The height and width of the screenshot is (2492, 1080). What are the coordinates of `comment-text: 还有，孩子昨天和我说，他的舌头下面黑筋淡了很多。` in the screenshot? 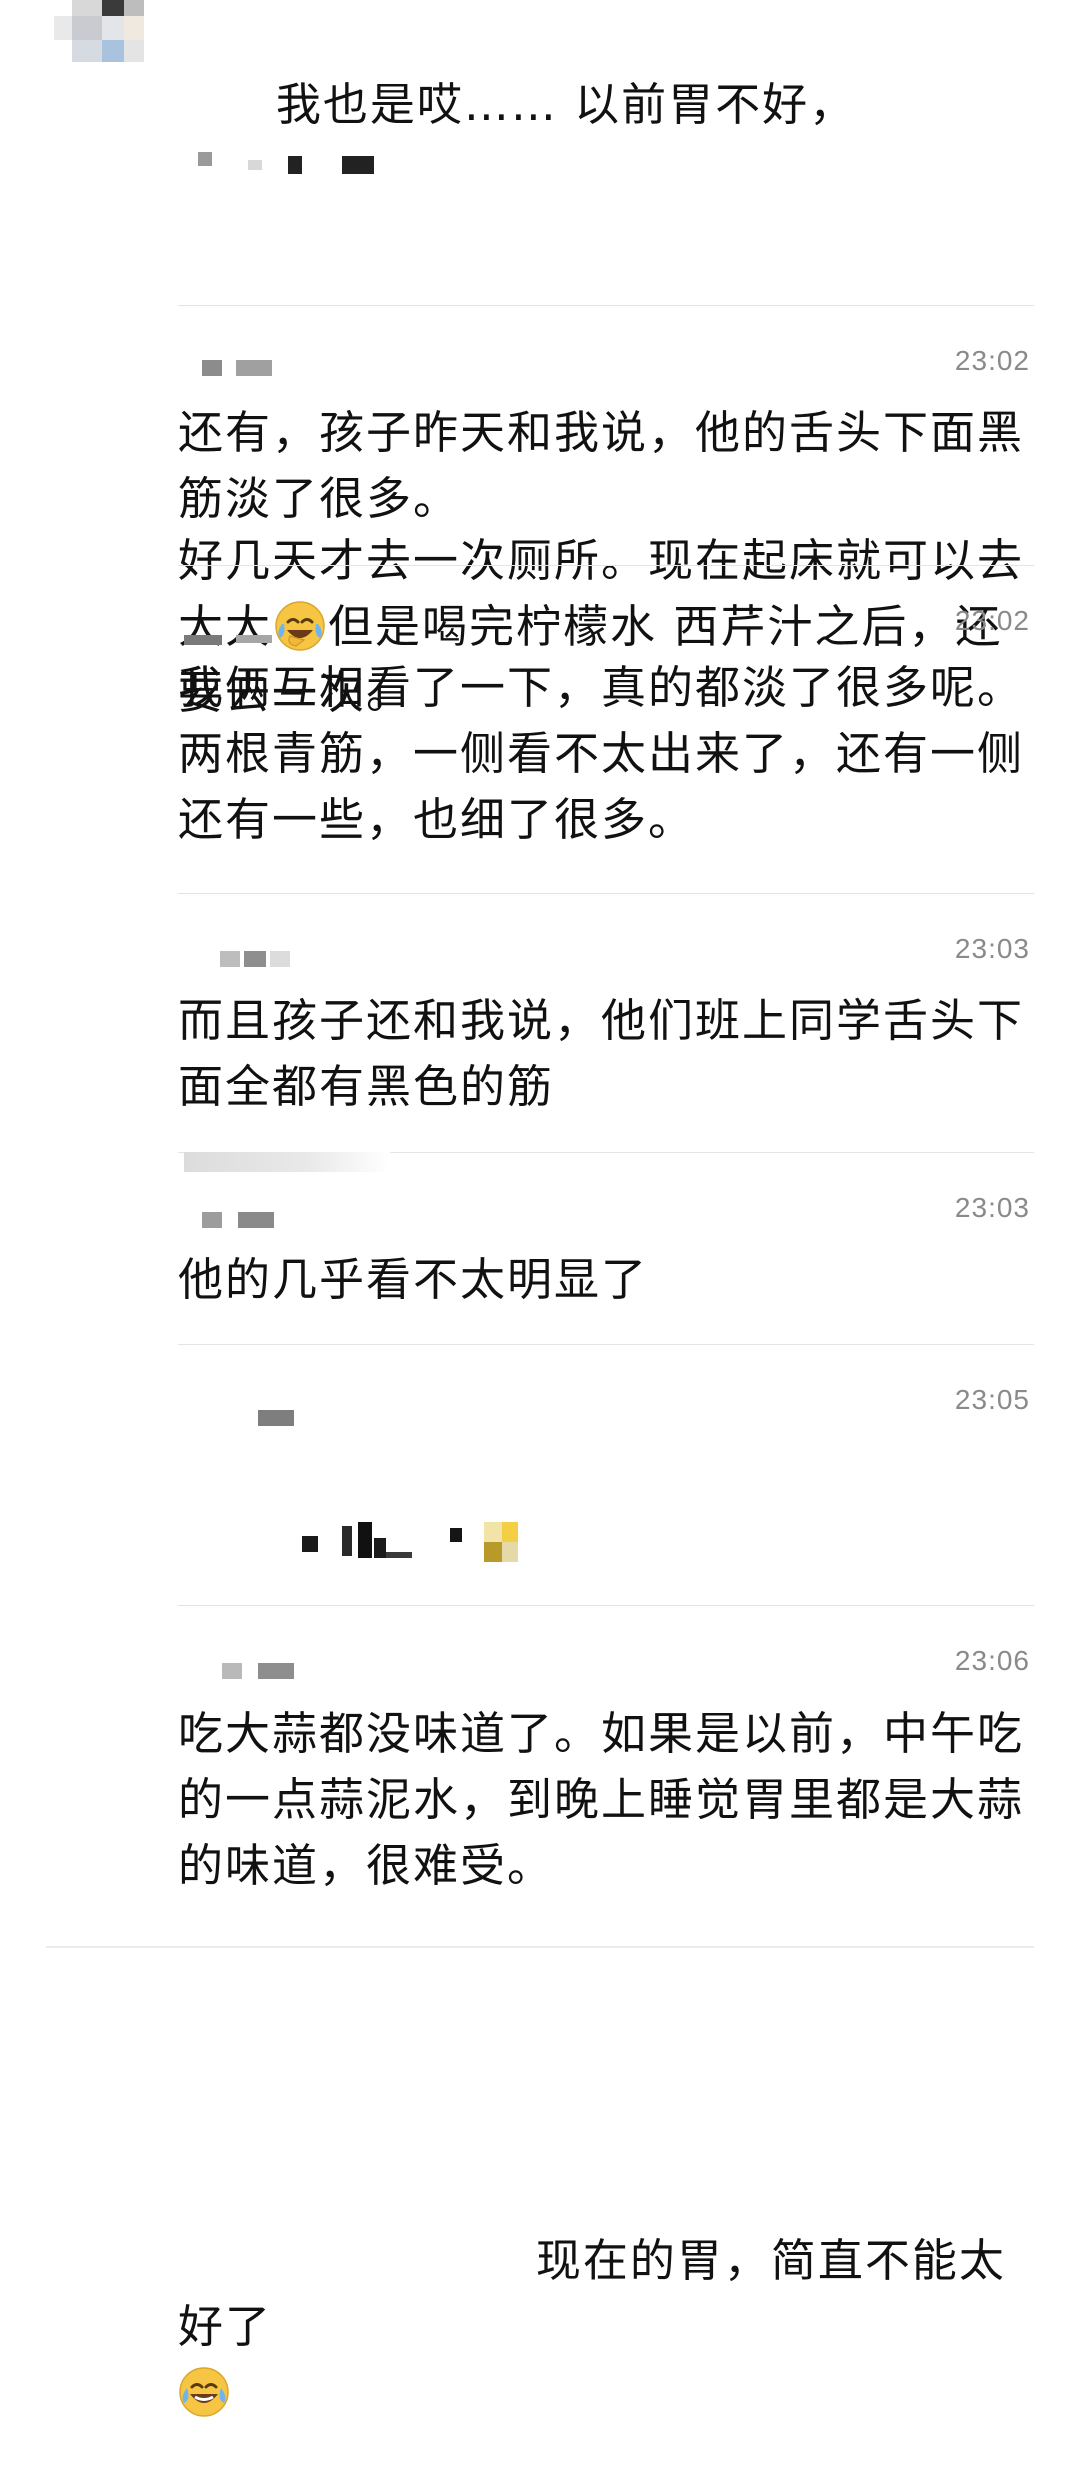 It's located at (601, 465).